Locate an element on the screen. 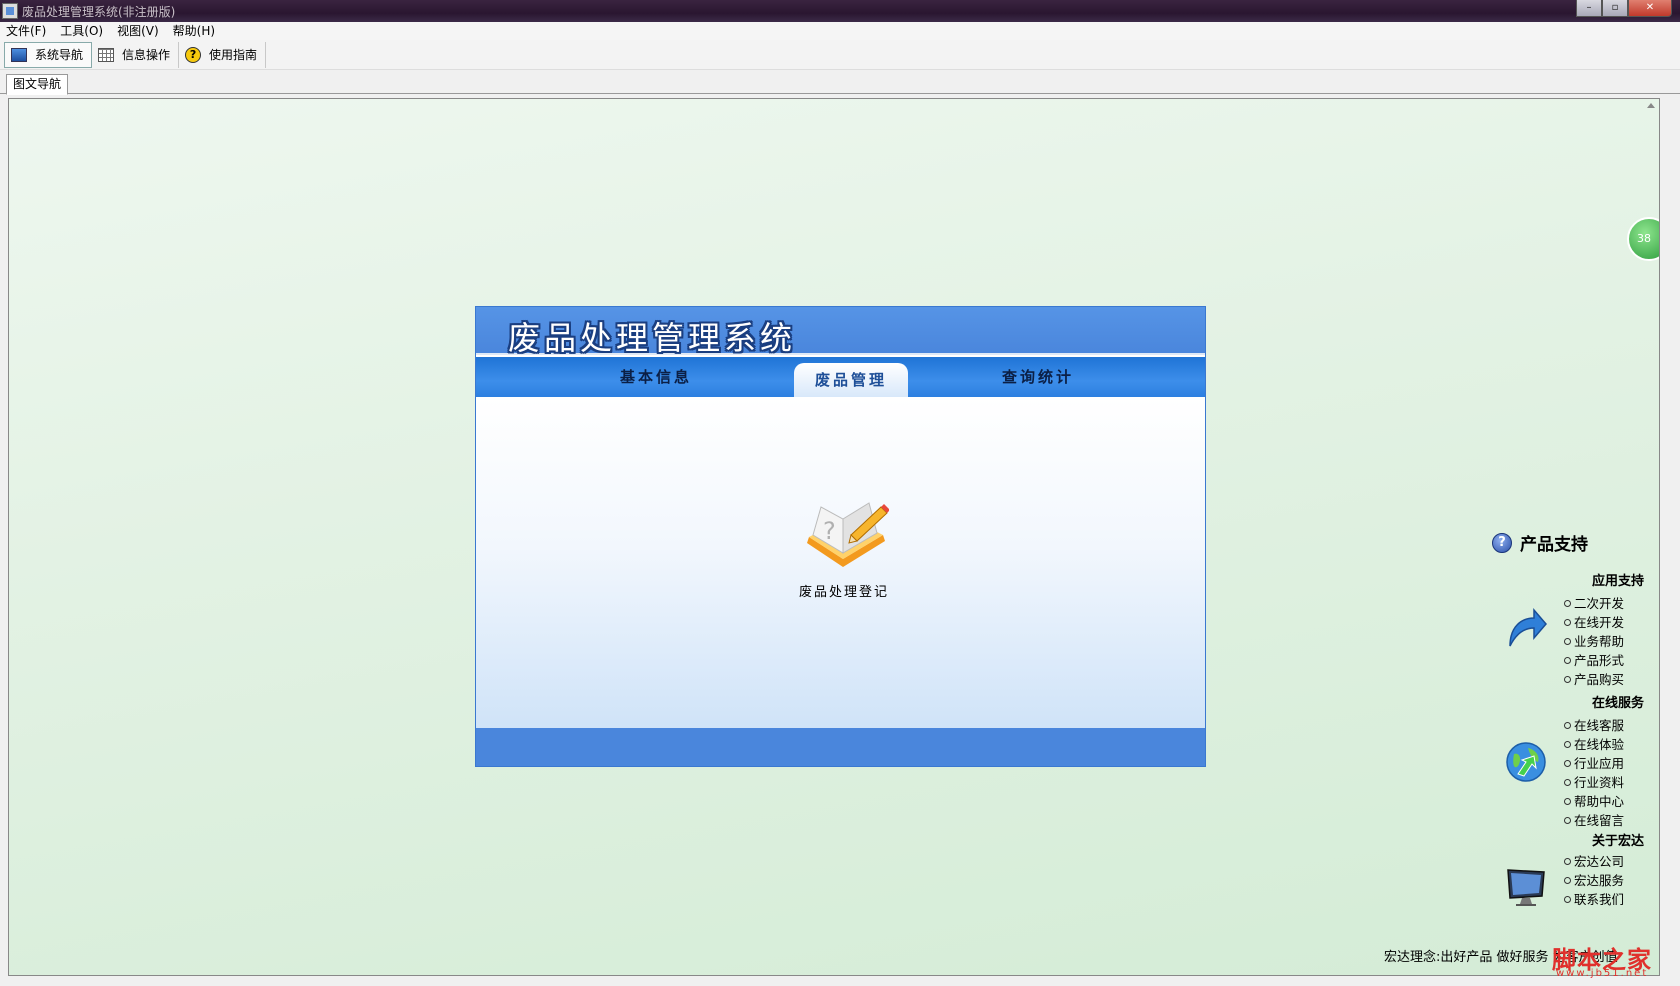  waste-registration-item: ? 废品处理登记 is located at coordinates (844, 547).